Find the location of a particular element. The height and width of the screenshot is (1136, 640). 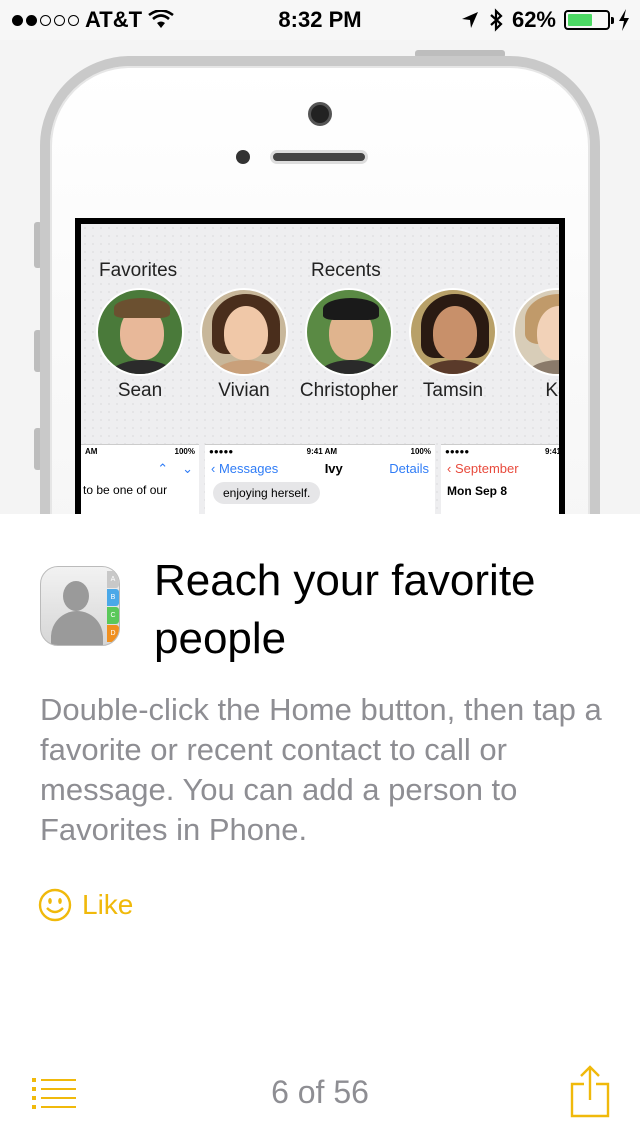

location-arrow-icon is located at coordinates (469, 20).